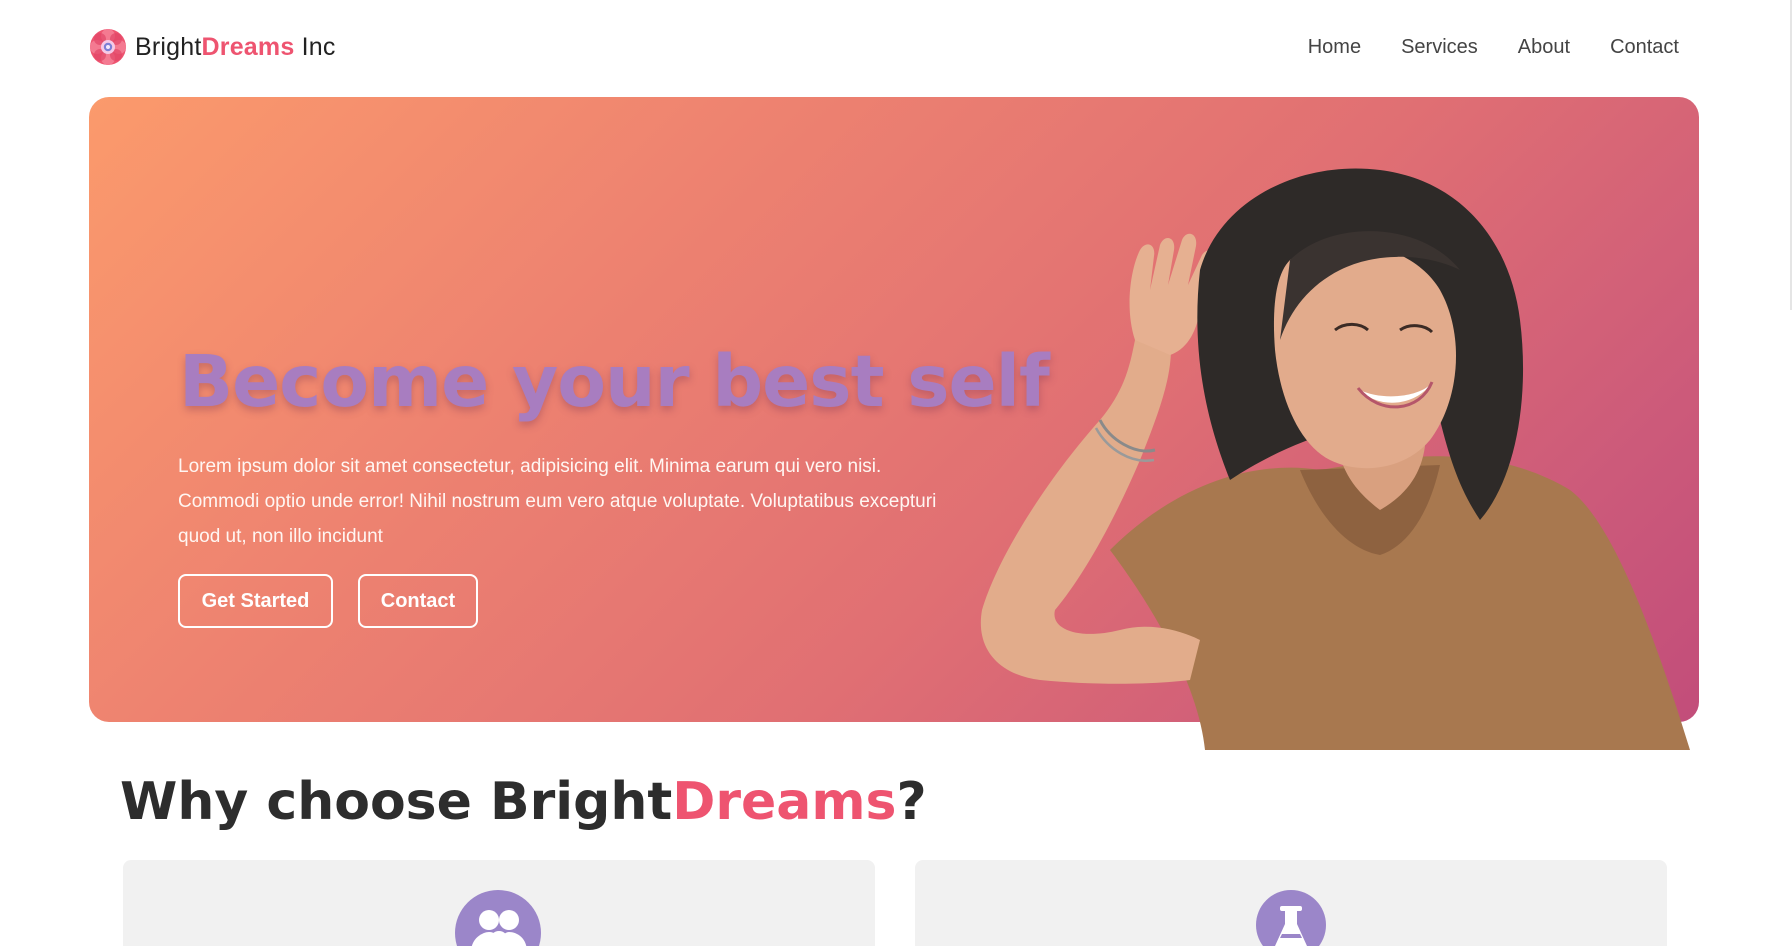 Image resolution: width=1792 pixels, height=946 pixels. What do you see at coordinates (255, 601) in the screenshot?
I see `get-started-button: Get Started` at bounding box center [255, 601].